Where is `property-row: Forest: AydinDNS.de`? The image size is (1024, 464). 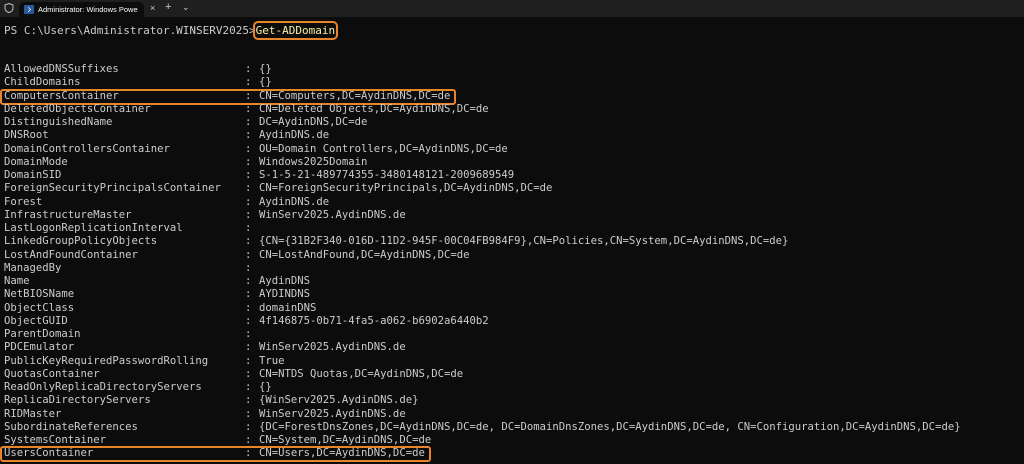 property-row: Forest: AydinDNS.de is located at coordinates (482, 202).